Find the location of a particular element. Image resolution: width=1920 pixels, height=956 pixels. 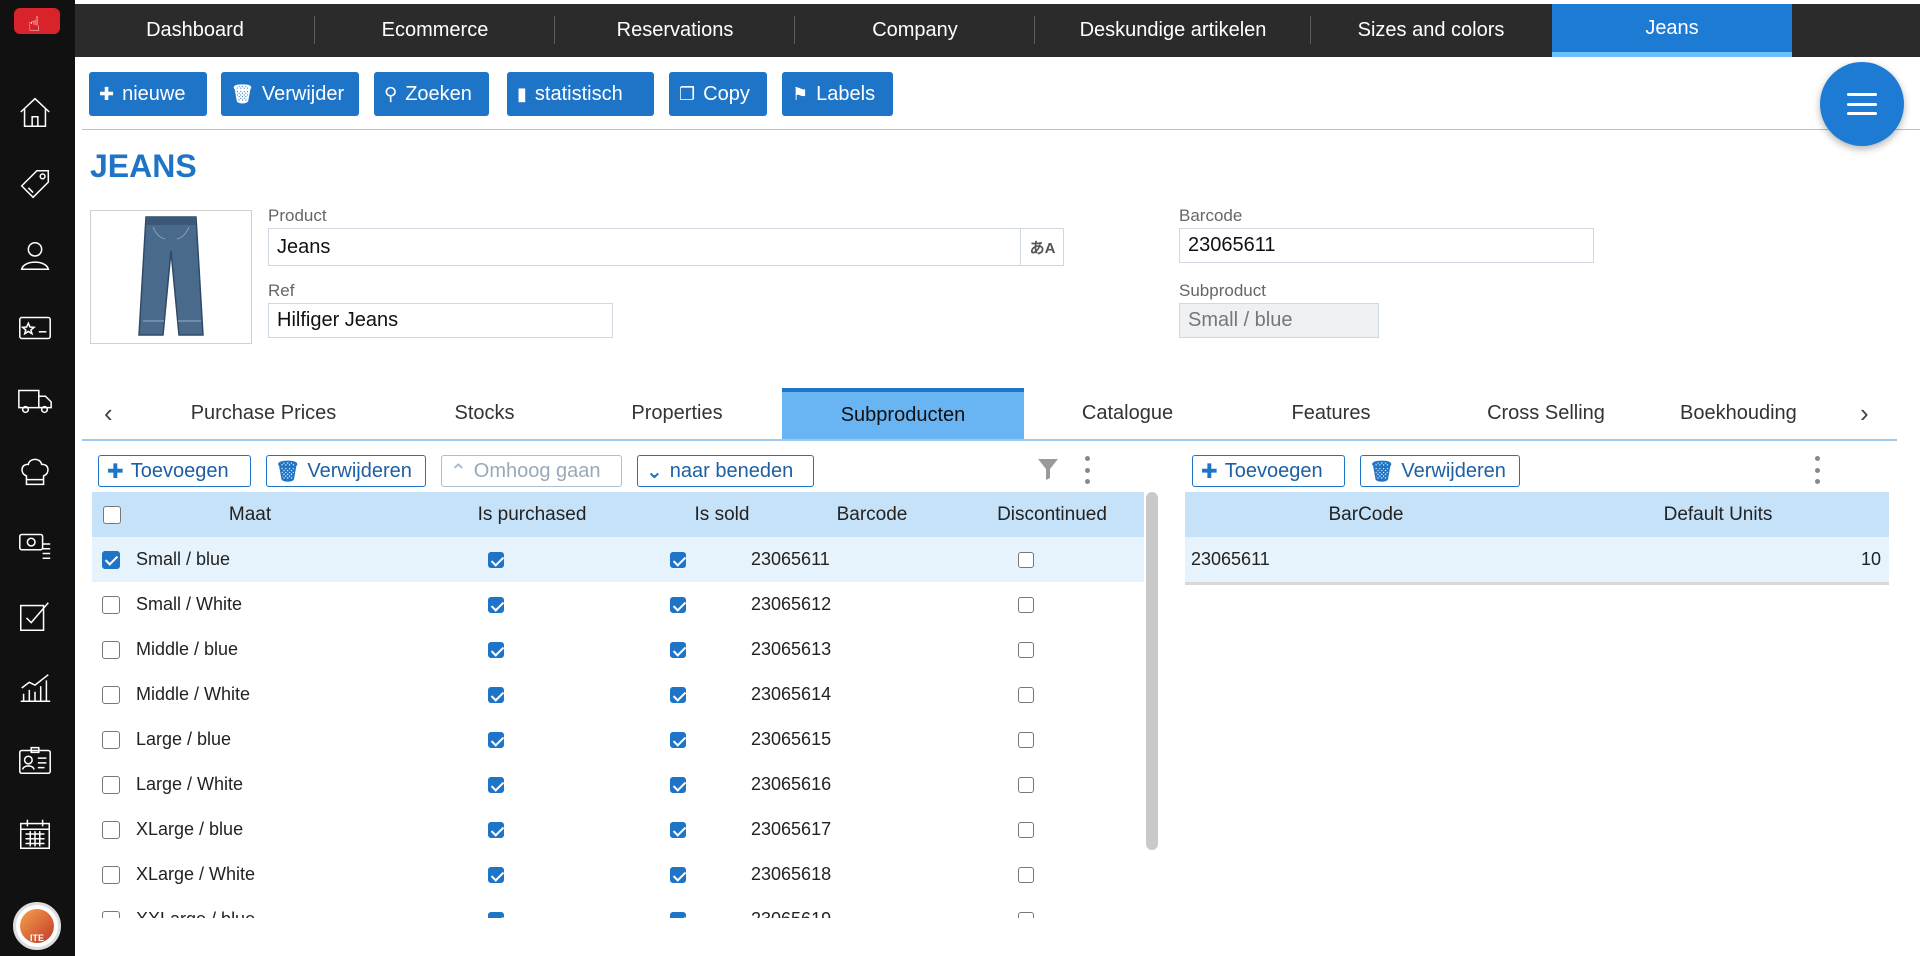

product-input: Jeans is located at coordinates (666, 247).